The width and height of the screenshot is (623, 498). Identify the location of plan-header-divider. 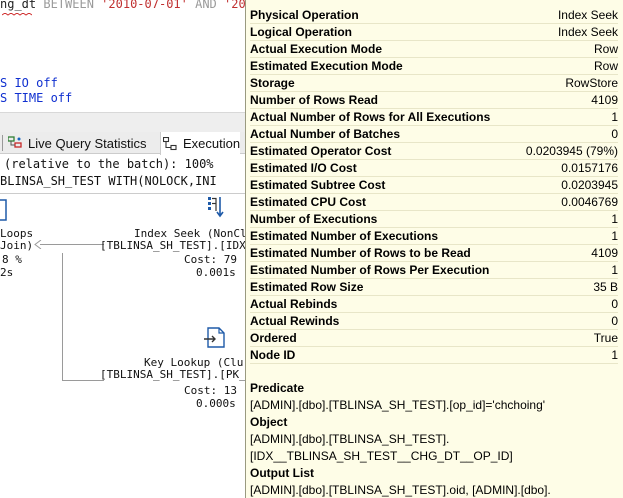
(122, 193).